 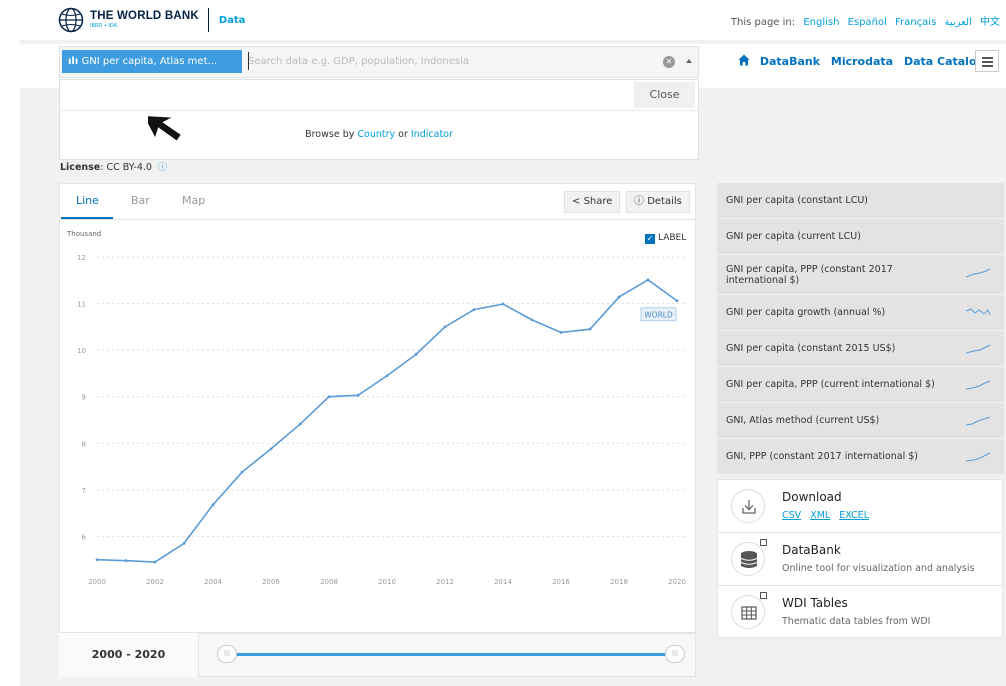 What do you see at coordinates (576, 201) in the screenshot?
I see `share-icon: <` at bounding box center [576, 201].